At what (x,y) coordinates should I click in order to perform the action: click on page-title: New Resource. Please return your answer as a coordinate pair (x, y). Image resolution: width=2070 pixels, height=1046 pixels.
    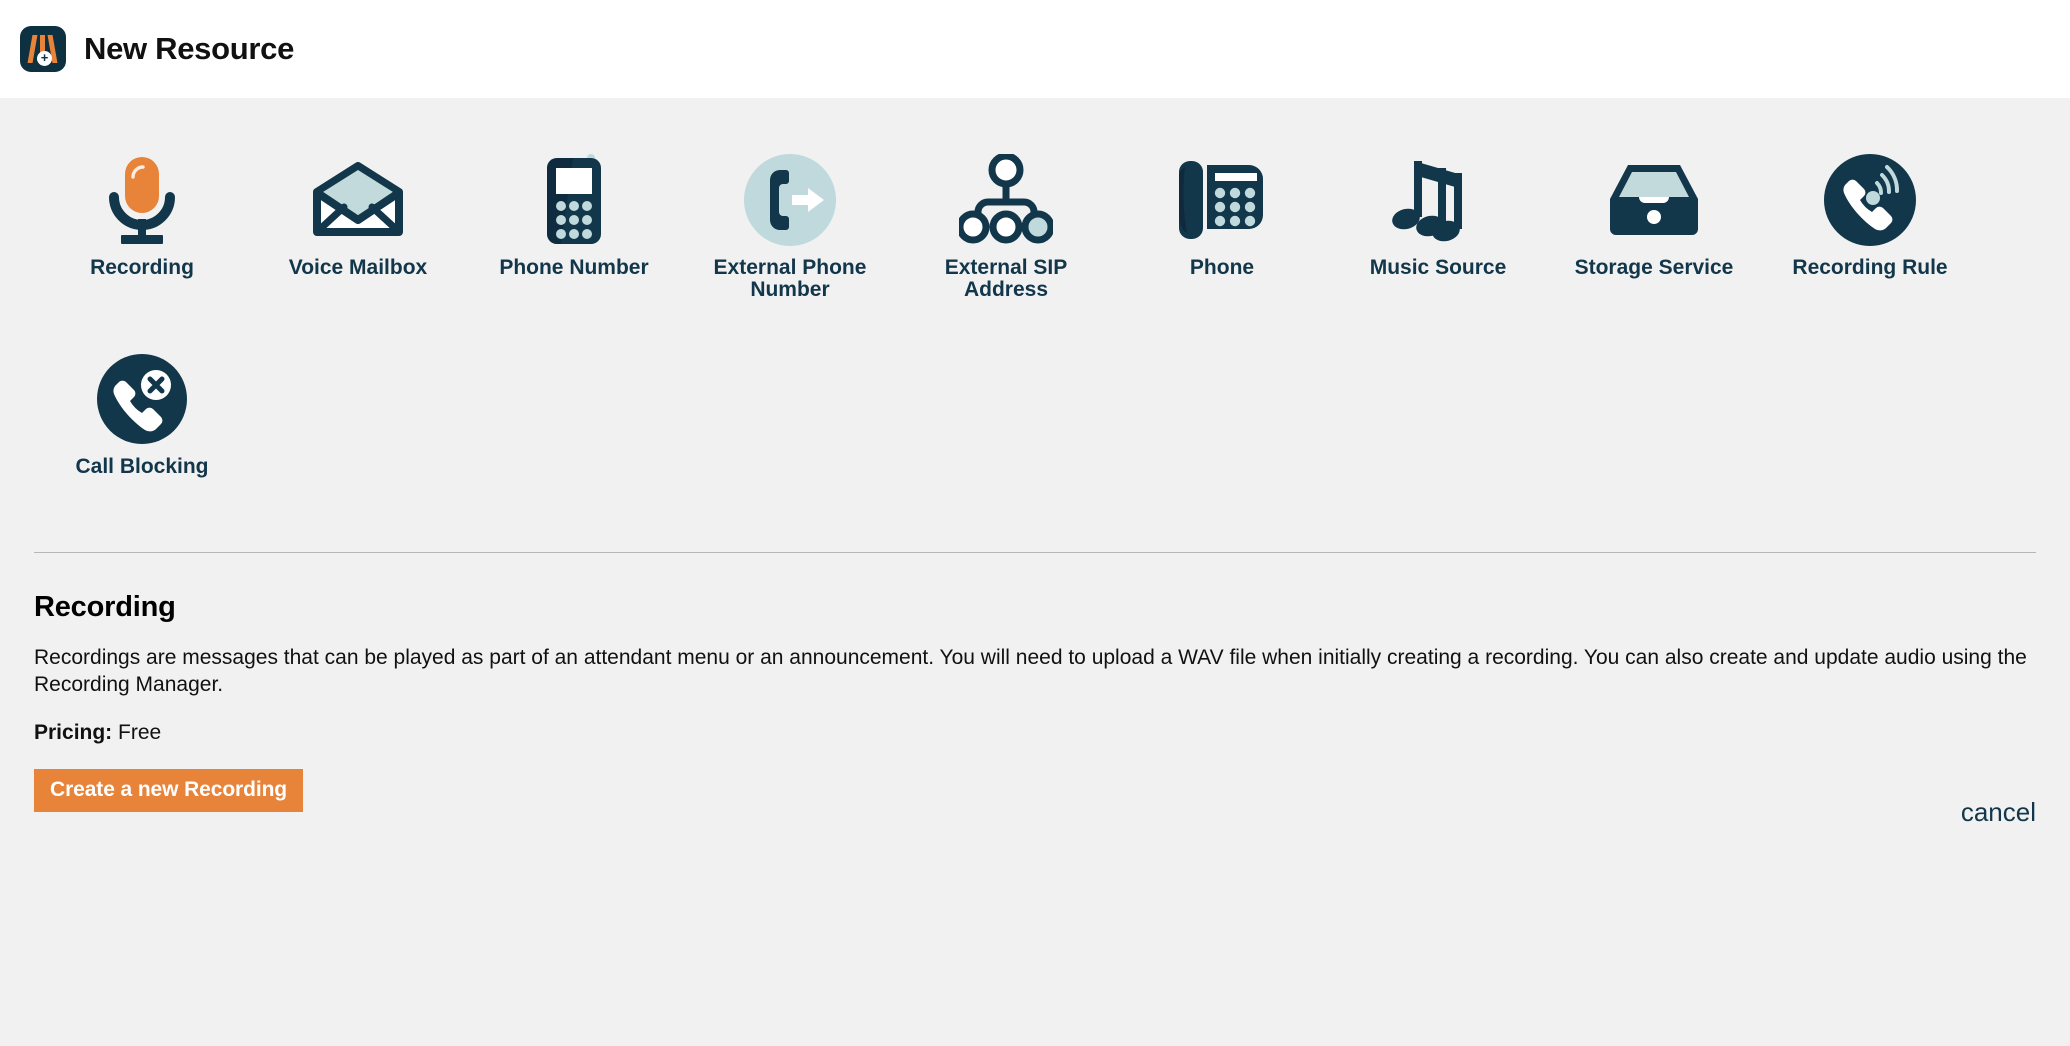
    Looking at the image, I should click on (189, 48).